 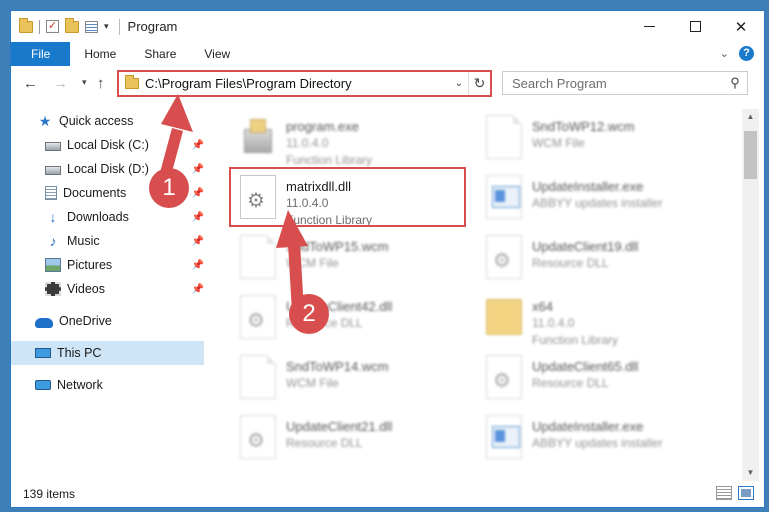 I want to click on ribbon-right-controls: ⌄ ?, so click(x=737, y=53).